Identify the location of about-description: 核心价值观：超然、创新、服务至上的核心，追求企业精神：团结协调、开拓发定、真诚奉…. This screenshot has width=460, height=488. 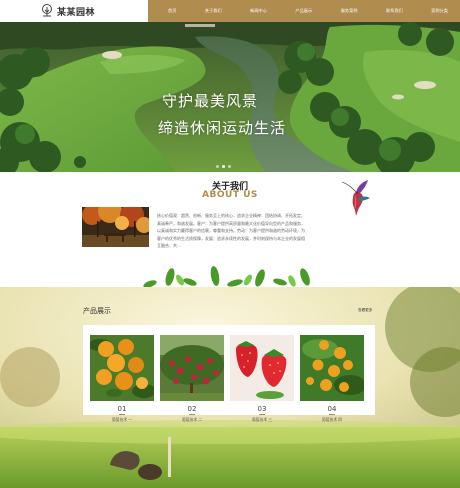
(231, 230).